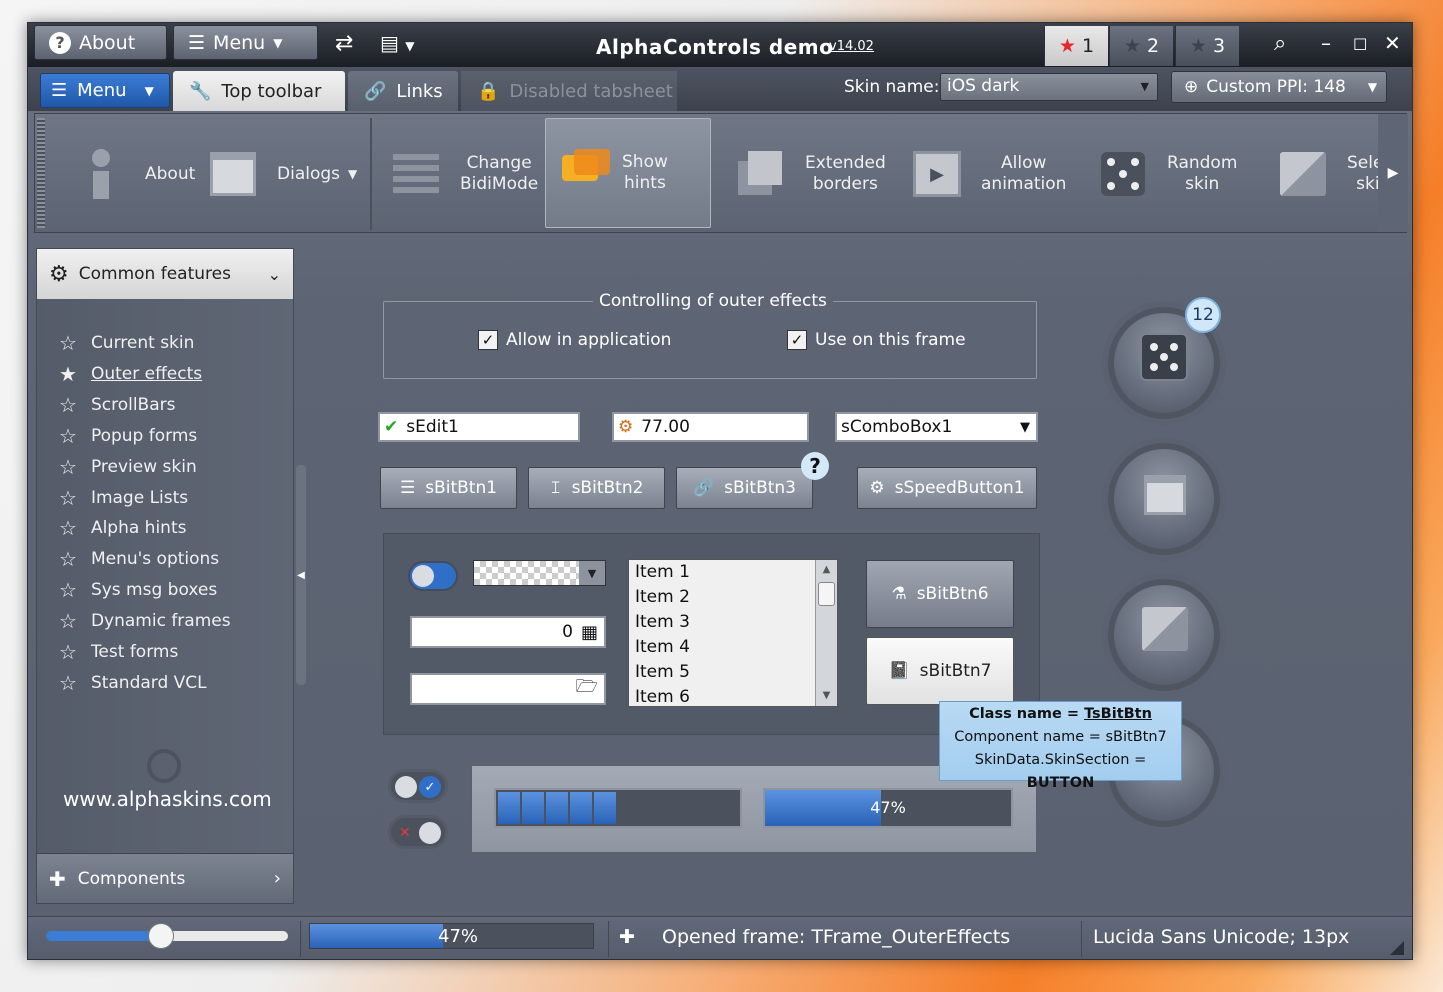 This screenshot has height=992, width=1443. I want to click on combobox-value: sComboBox1, so click(897, 427).